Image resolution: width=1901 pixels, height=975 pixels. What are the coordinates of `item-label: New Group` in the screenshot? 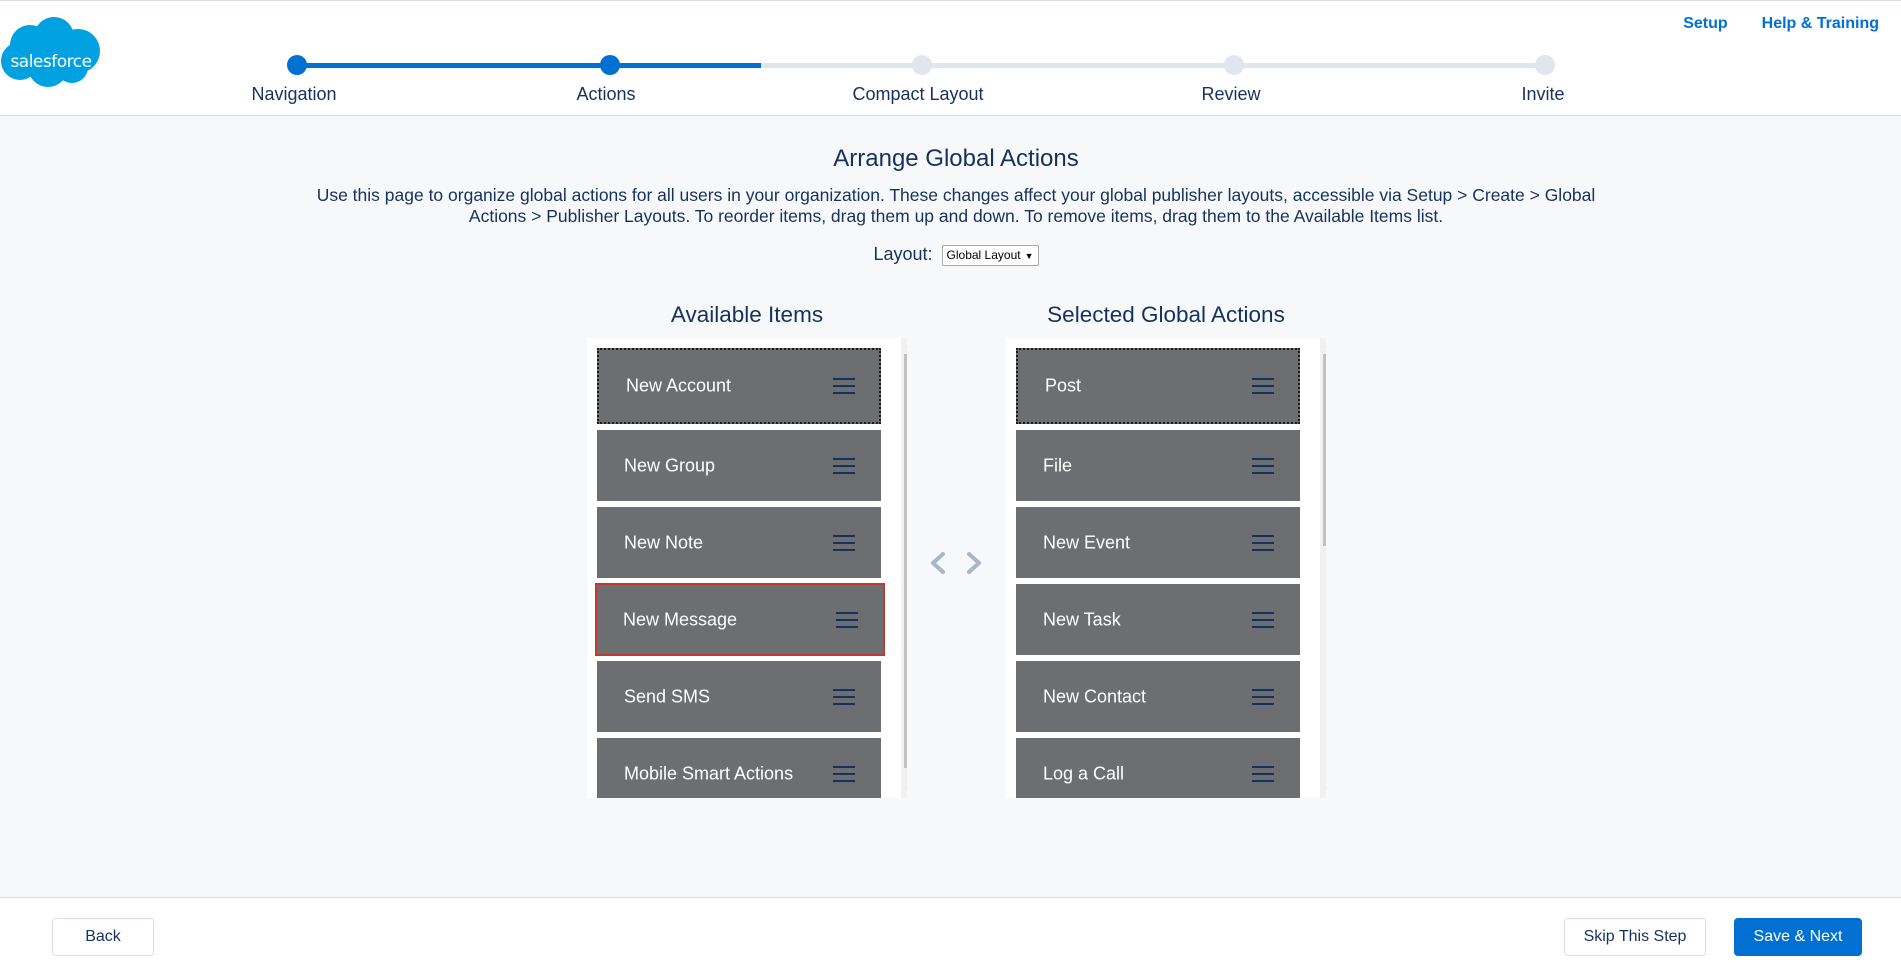 It's located at (670, 465).